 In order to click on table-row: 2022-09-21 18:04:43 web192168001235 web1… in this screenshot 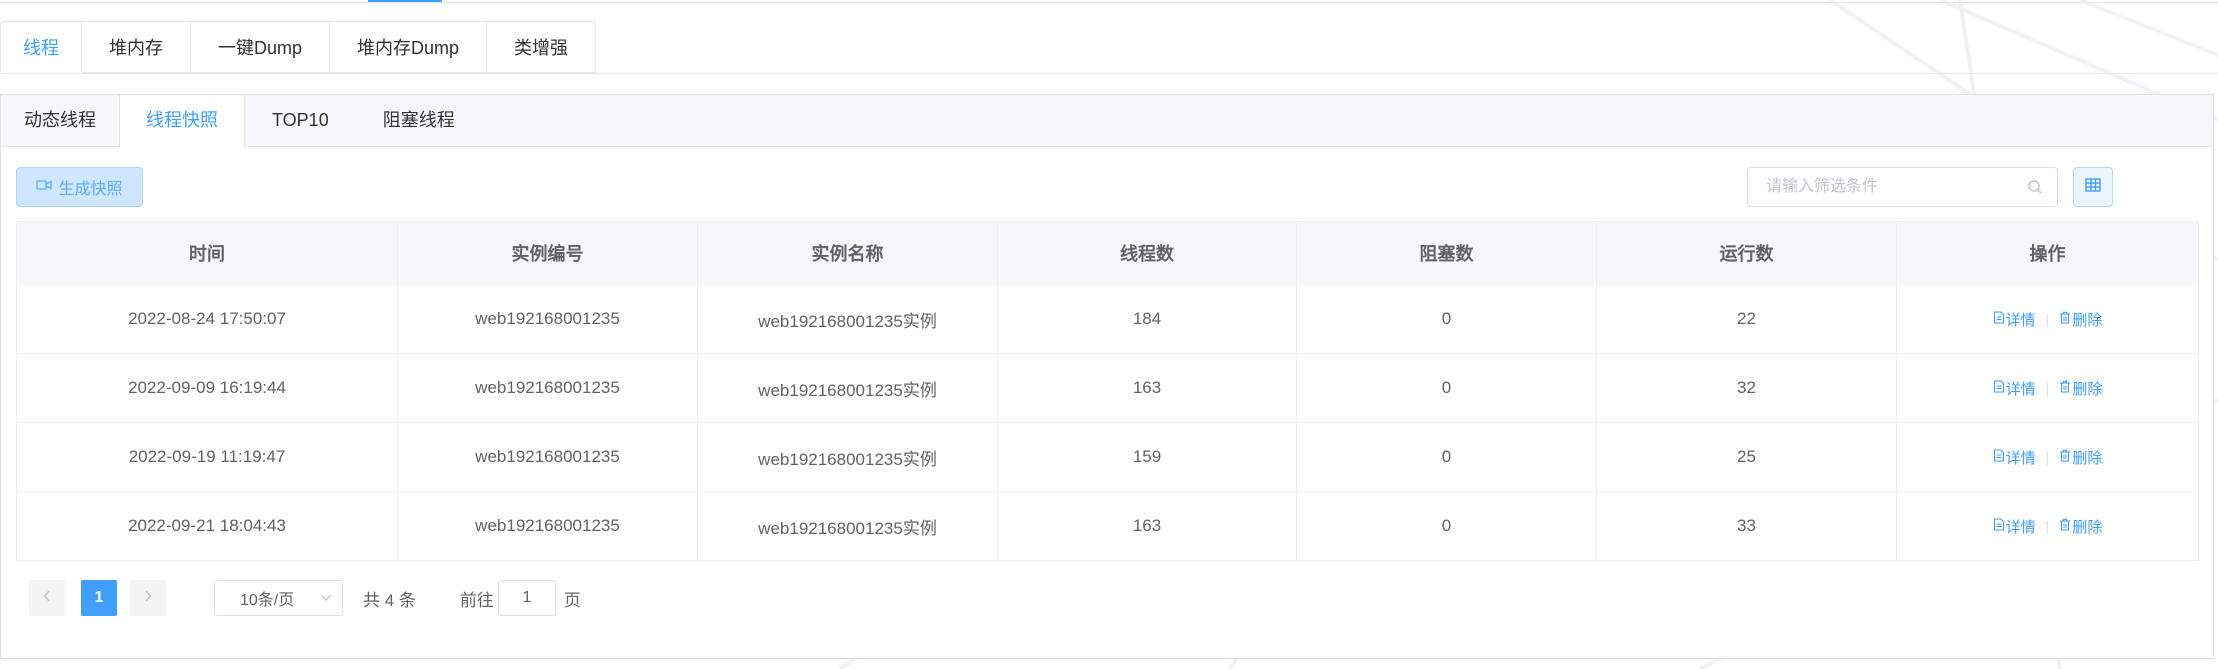, I will do `click(1107, 526)`.